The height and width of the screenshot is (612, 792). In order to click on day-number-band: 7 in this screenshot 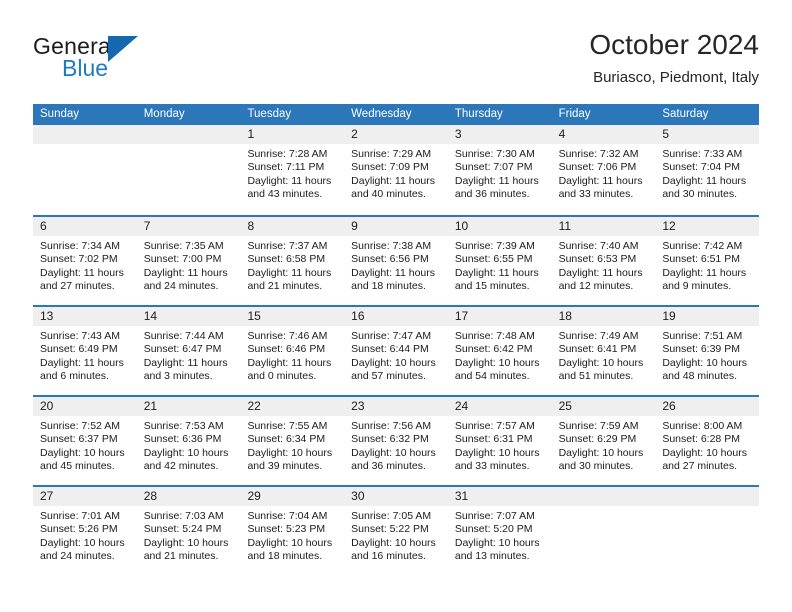, I will do `click(188, 226)`.